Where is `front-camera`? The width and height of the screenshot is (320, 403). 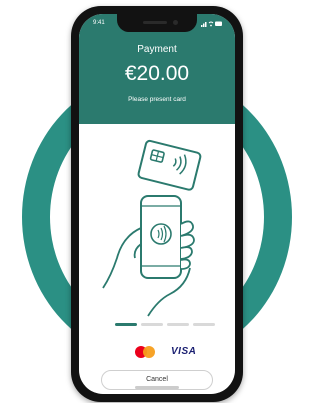
front-camera is located at coordinates (175, 22).